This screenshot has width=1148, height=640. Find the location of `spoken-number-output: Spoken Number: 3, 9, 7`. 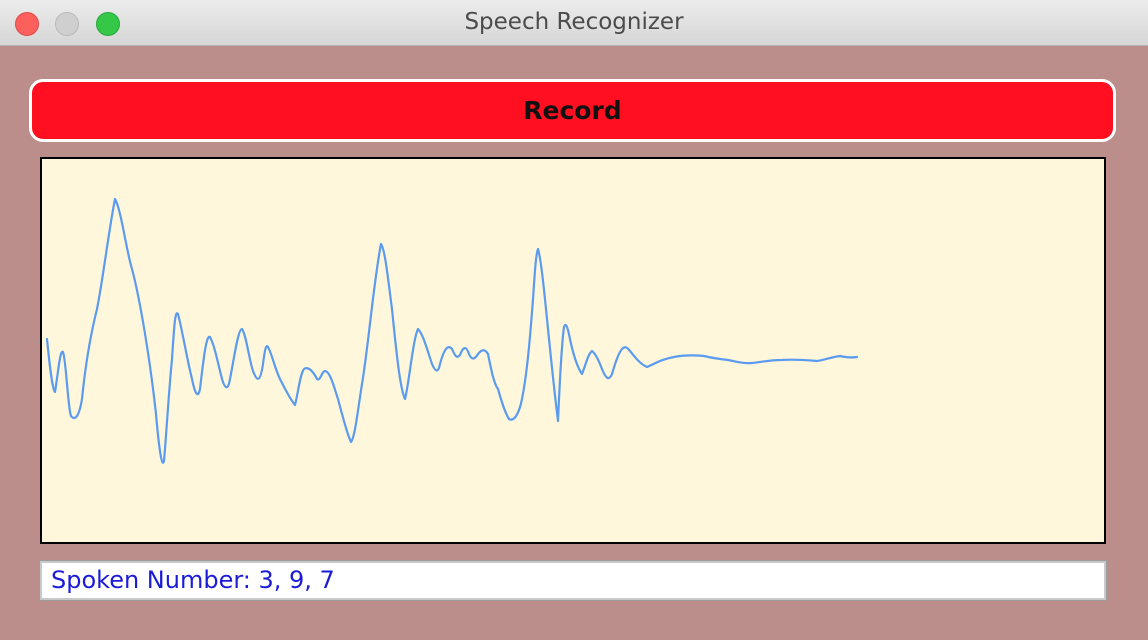

spoken-number-output: Spoken Number: 3, 9, 7 is located at coordinates (573, 580).